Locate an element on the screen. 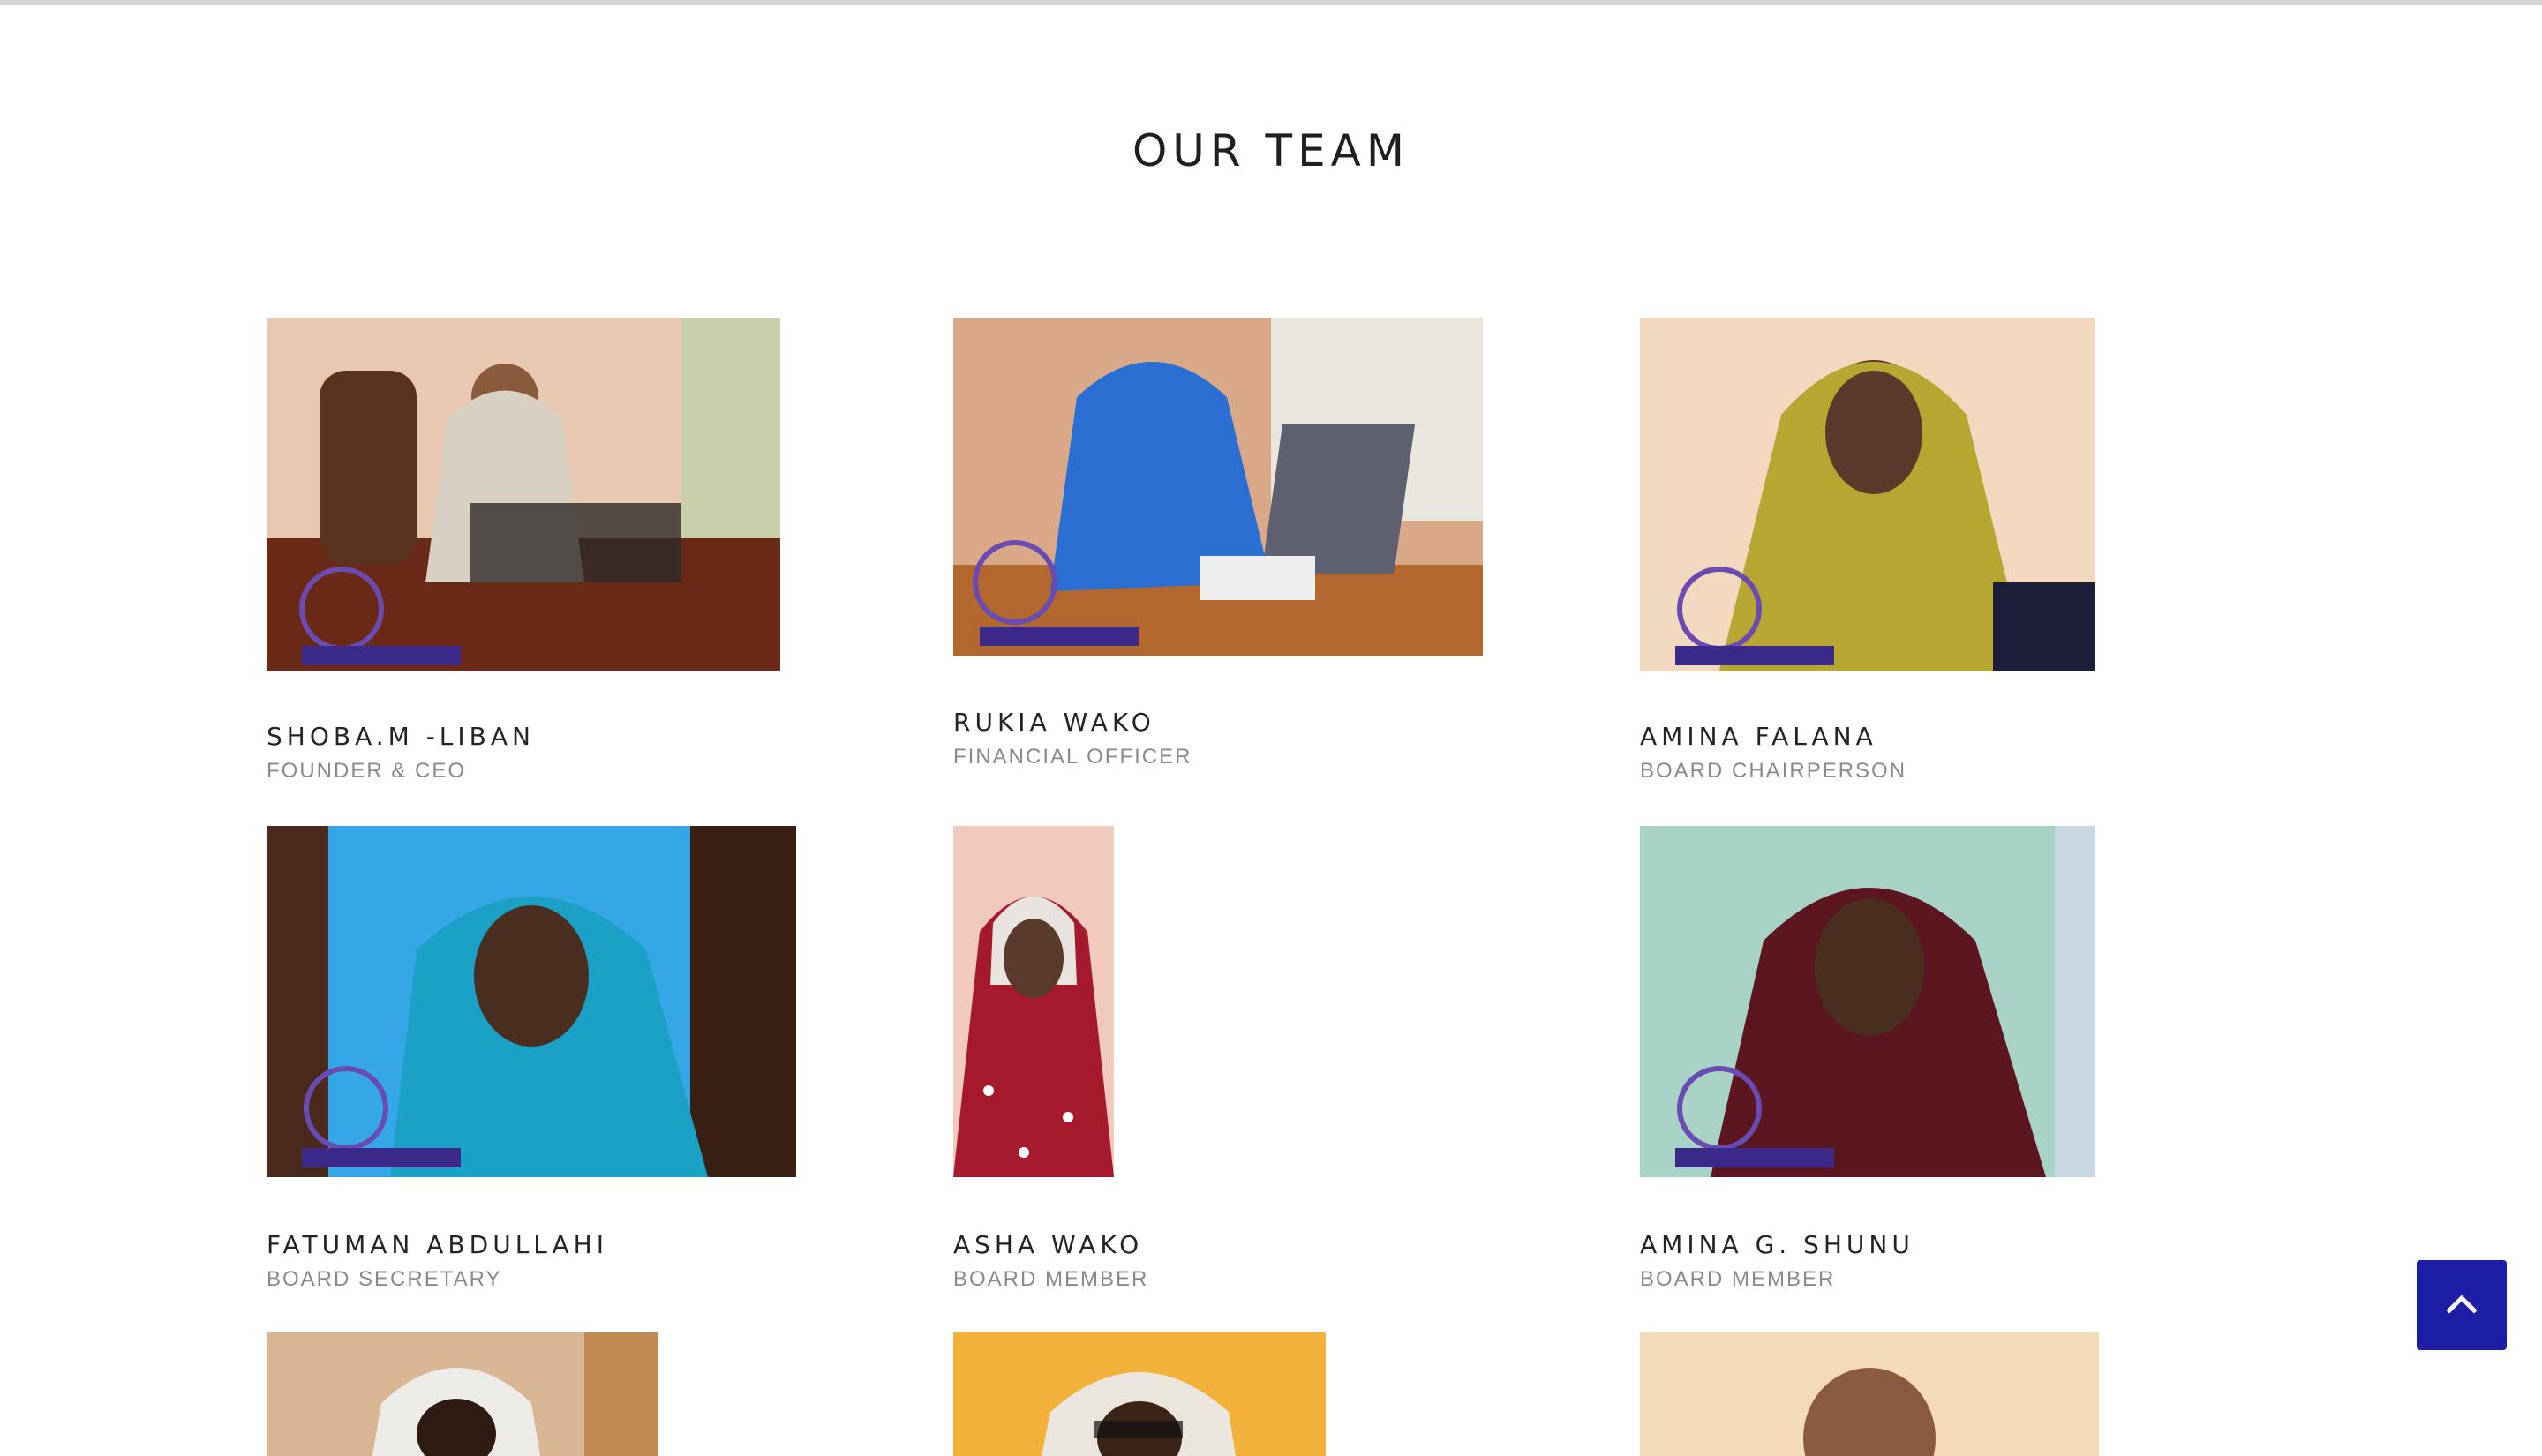 The width and height of the screenshot is (2542, 1456). section-title: OUR TEAM is located at coordinates (1271, 150).